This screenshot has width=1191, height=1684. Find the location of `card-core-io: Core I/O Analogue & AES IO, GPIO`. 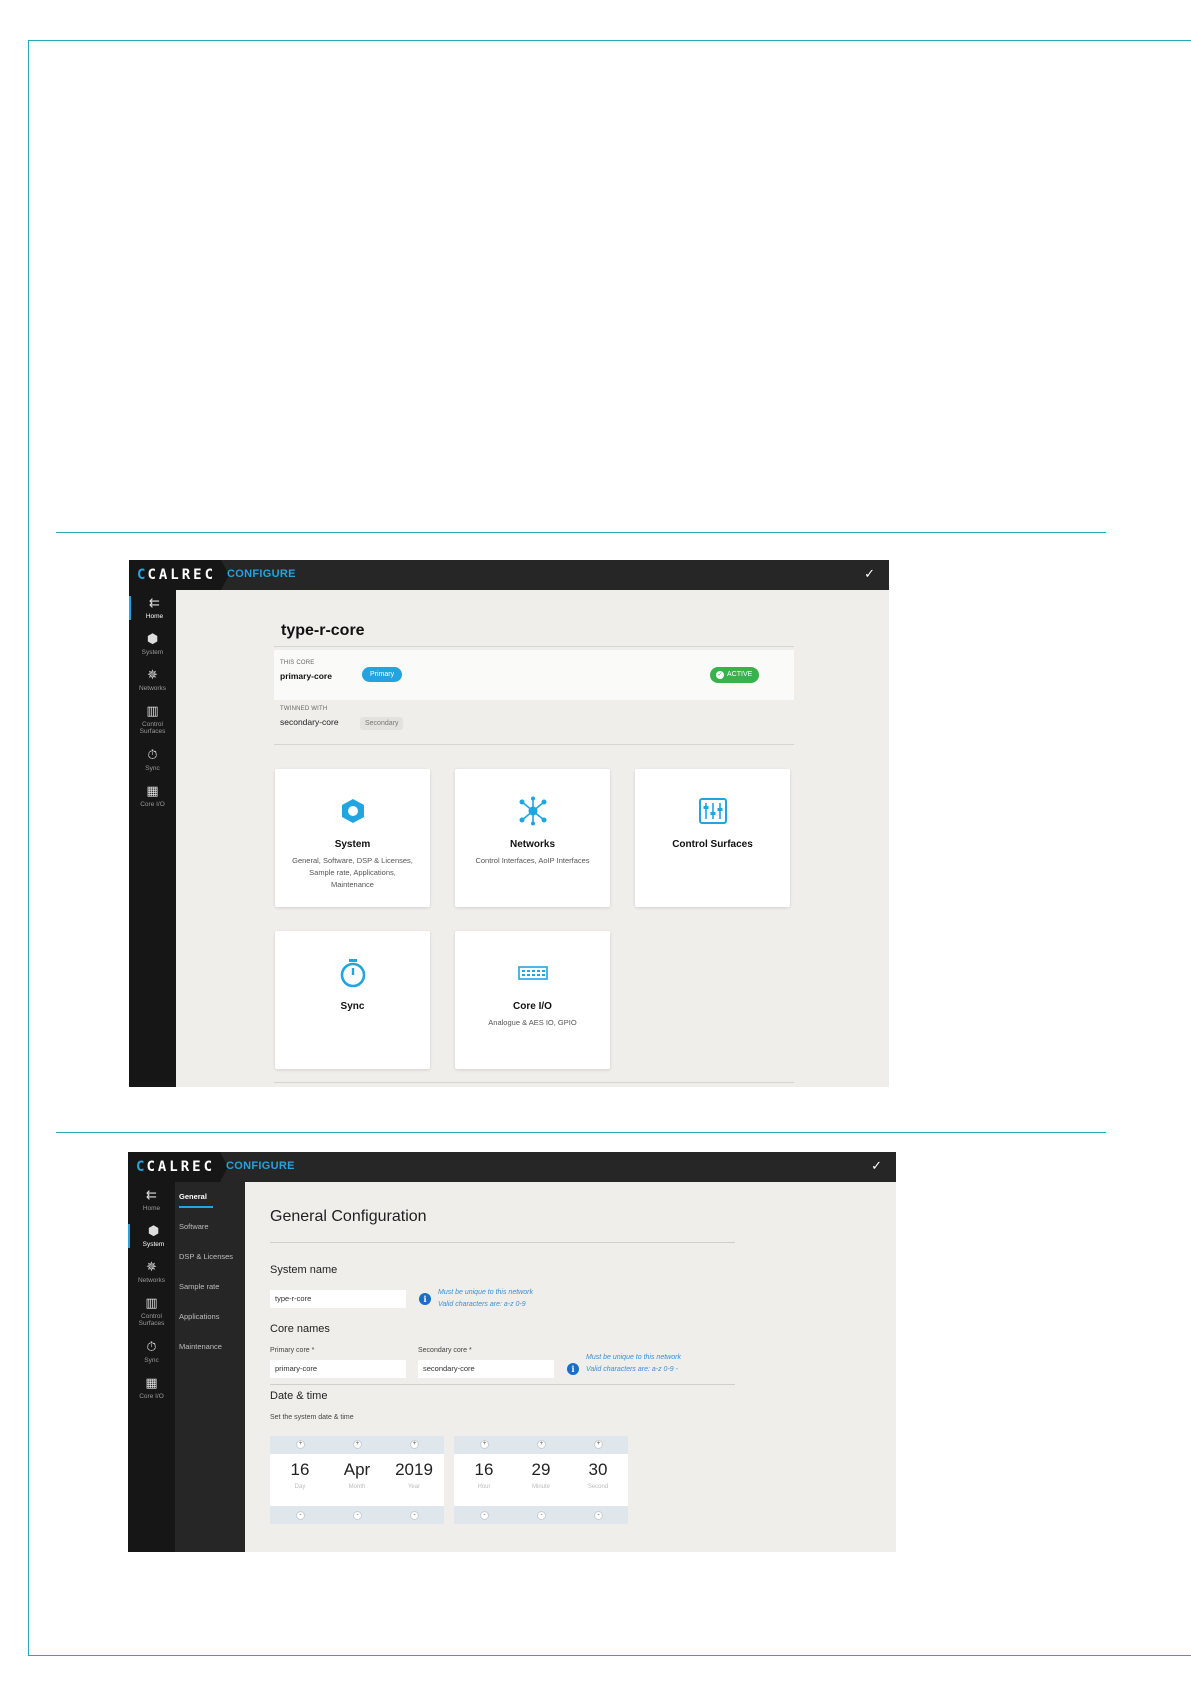

card-core-io: Core I/O Analogue & AES IO, GPIO is located at coordinates (532, 1000).